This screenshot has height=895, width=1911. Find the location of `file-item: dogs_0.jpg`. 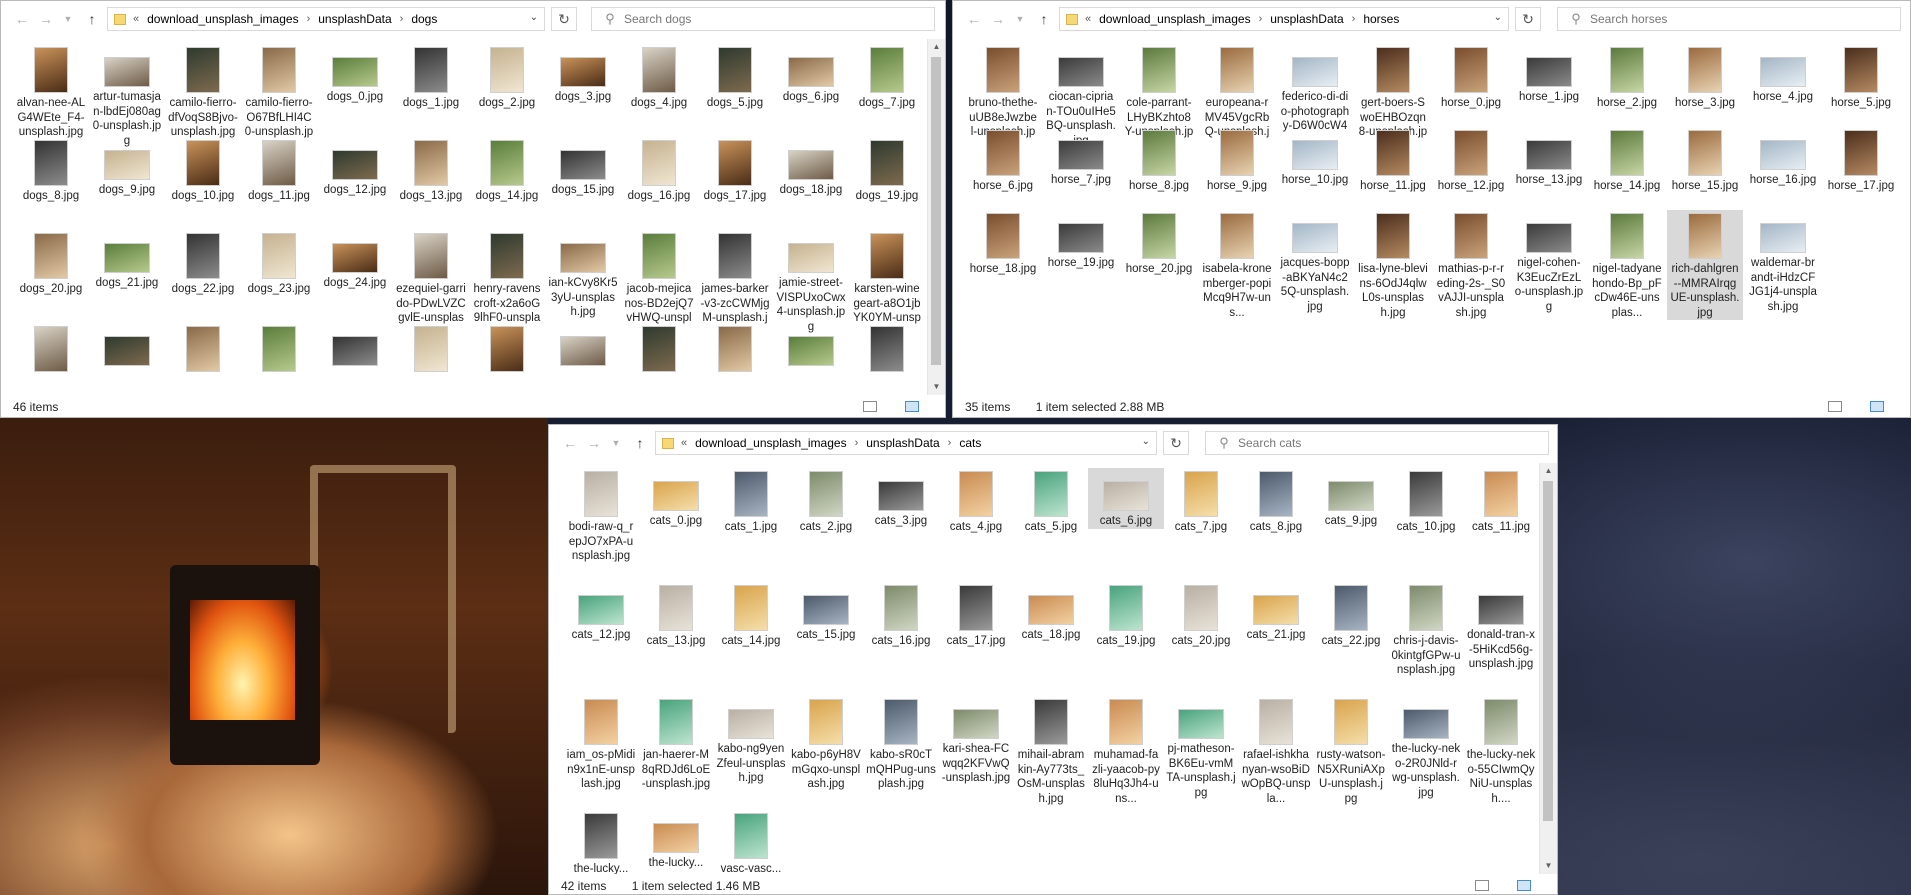

file-item: dogs_0.jpg is located at coordinates (355, 74).